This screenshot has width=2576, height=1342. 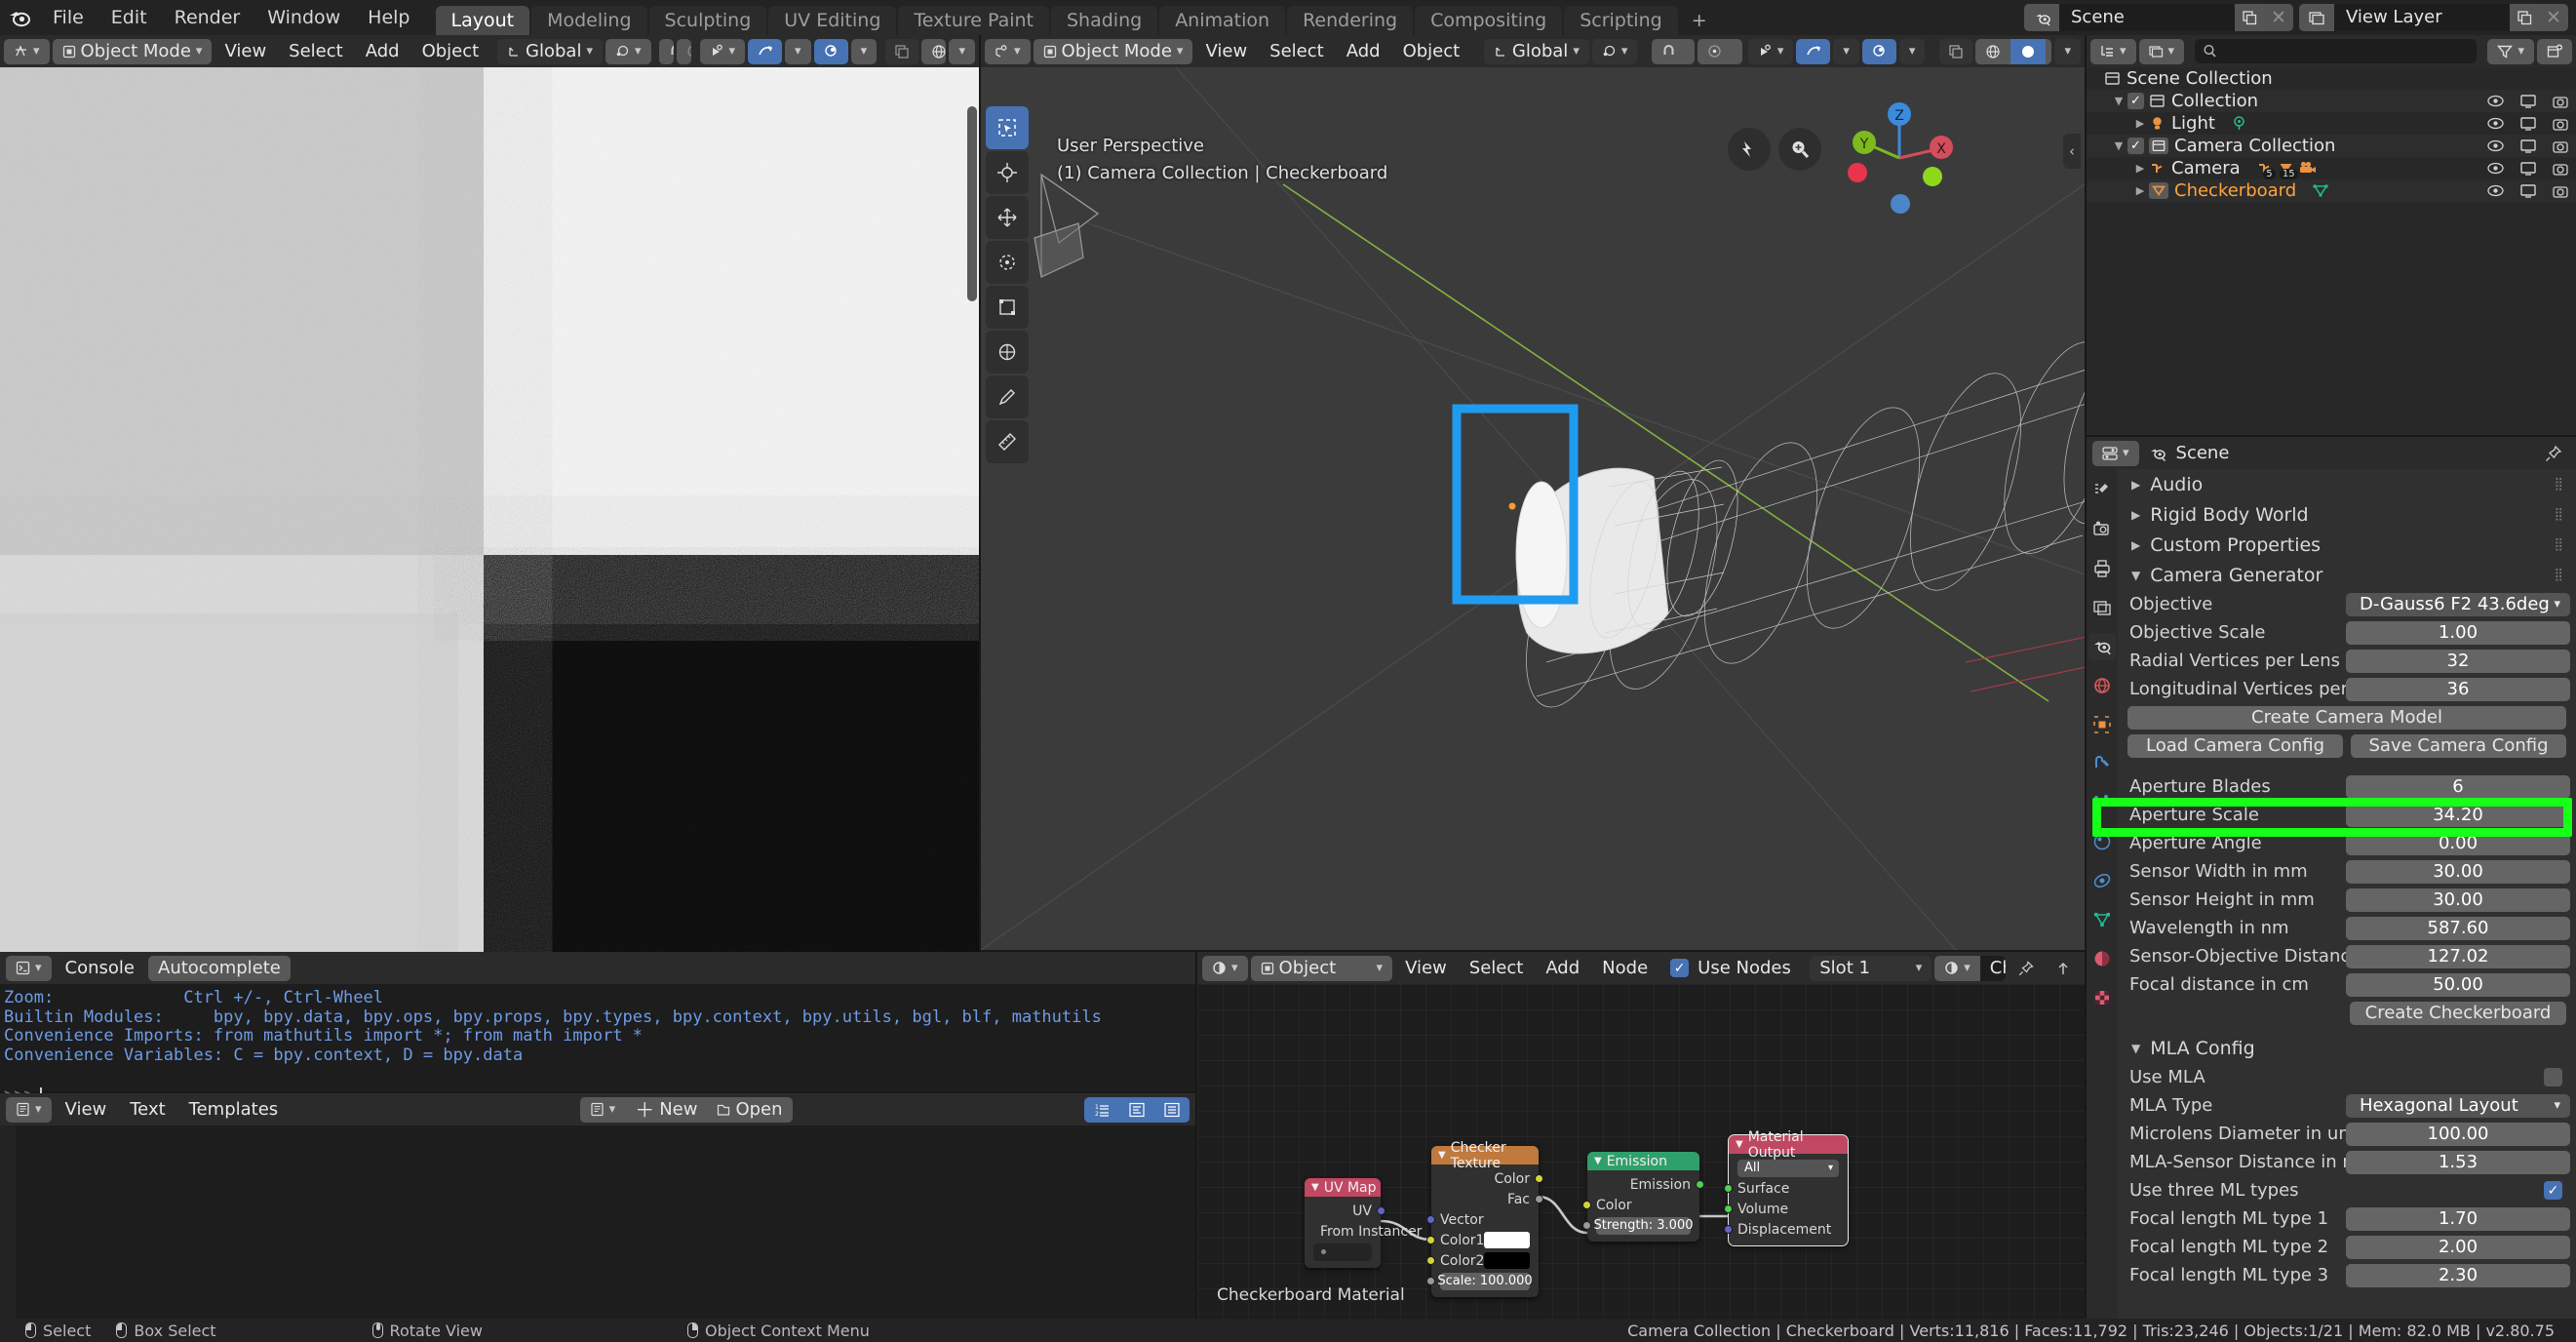 What do you see at coordinates (2458, 1013) in the screenshot?
I see `create-checkerboard-button: Create Checkerboard` at bounding box center [2458, 1013].